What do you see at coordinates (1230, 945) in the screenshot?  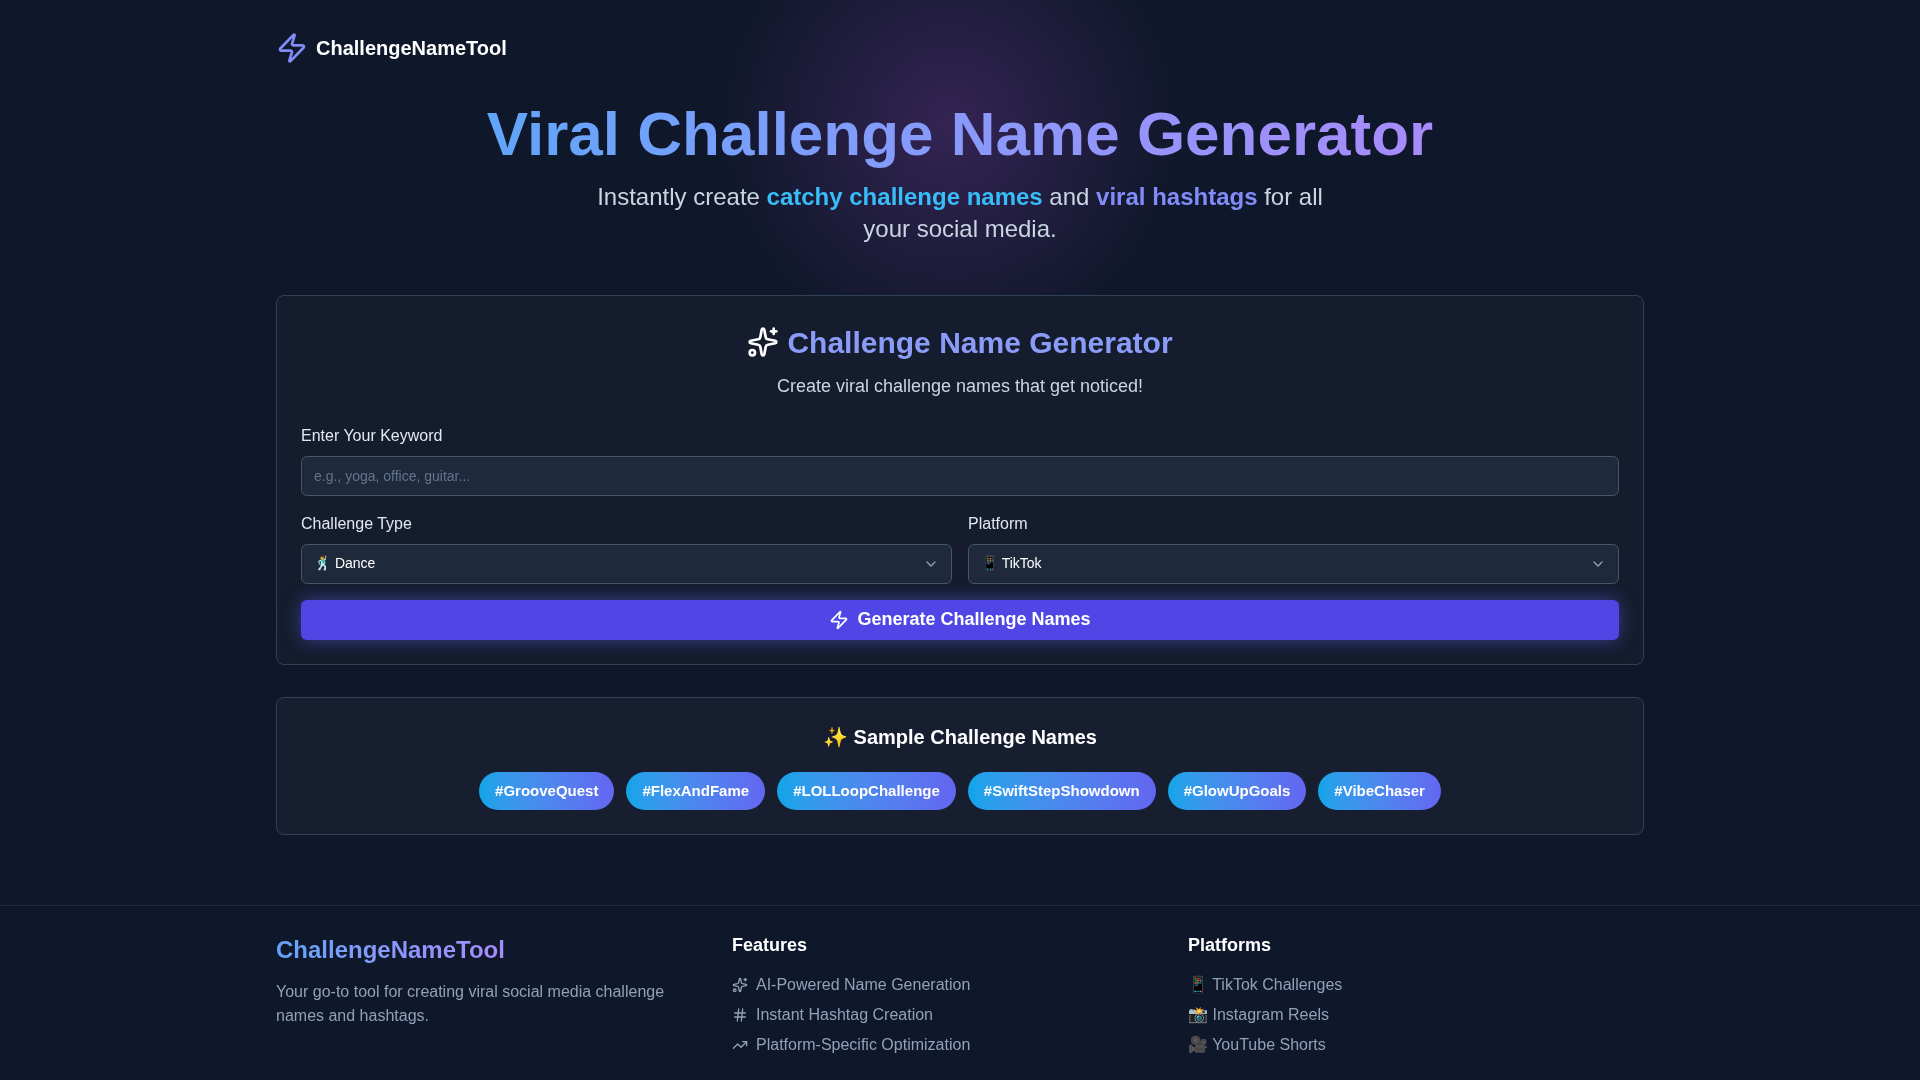 I see `footer-heading: Platforms` at bounding box center [1230, 945].